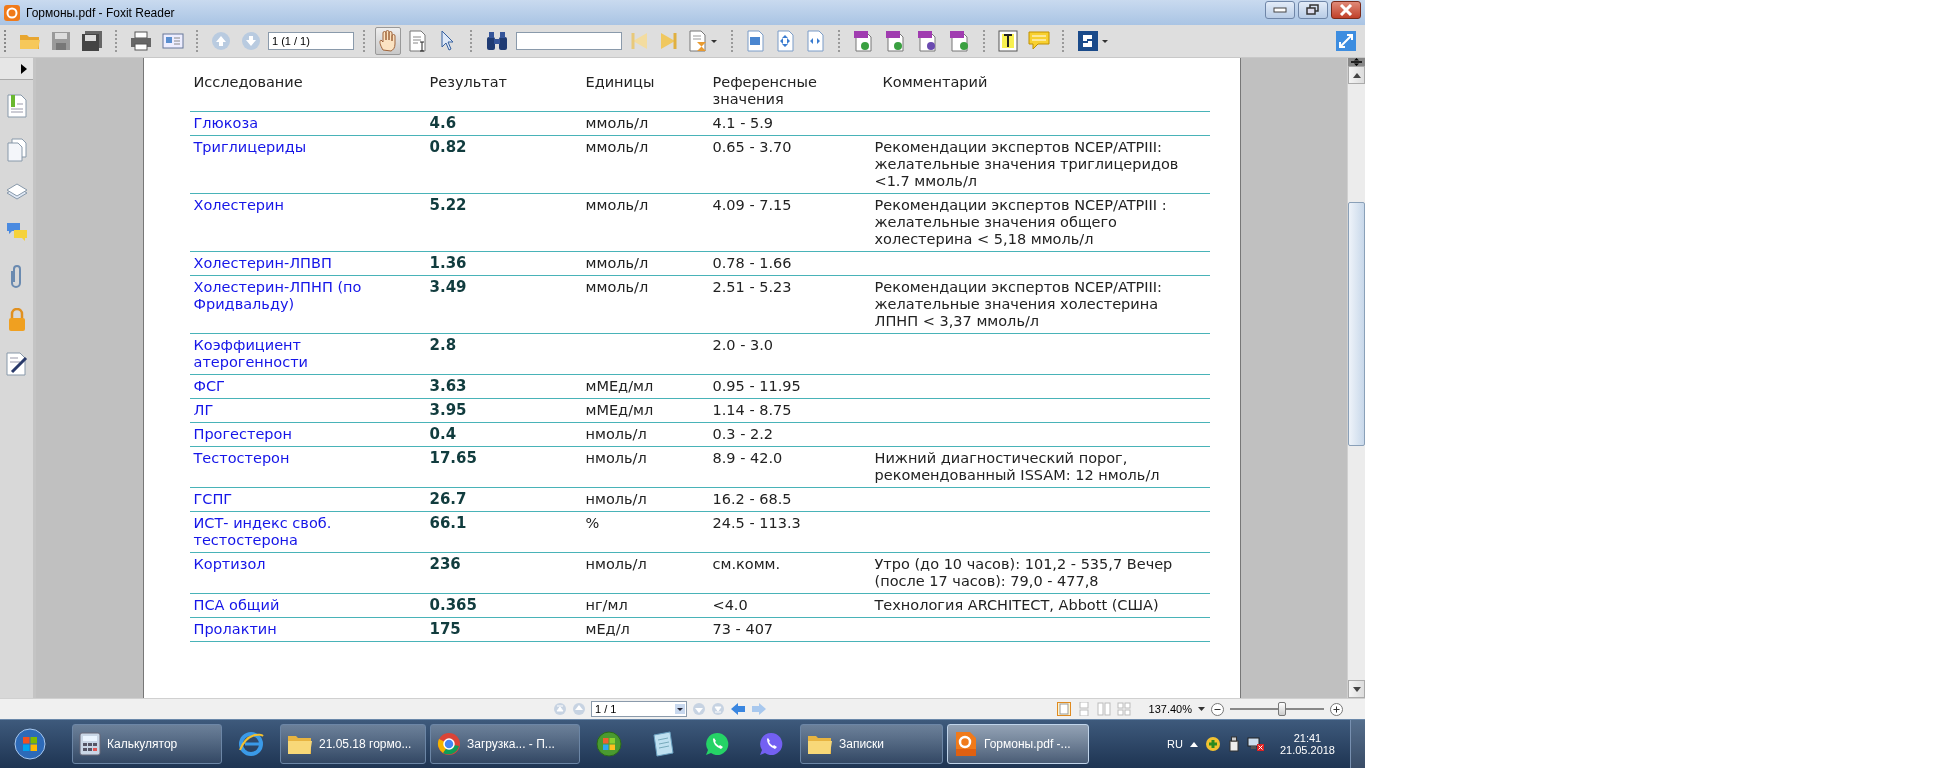 The width and height of the screenshot is (1950, 768). Describe the element at coordinates (1018, 304) in the screenshot. I see `comment-cell: Рекомендации экспертов NCEP/ATPIII: желательные значения холестерина ЛПНП < 3,37 ммоль/л` at that location.